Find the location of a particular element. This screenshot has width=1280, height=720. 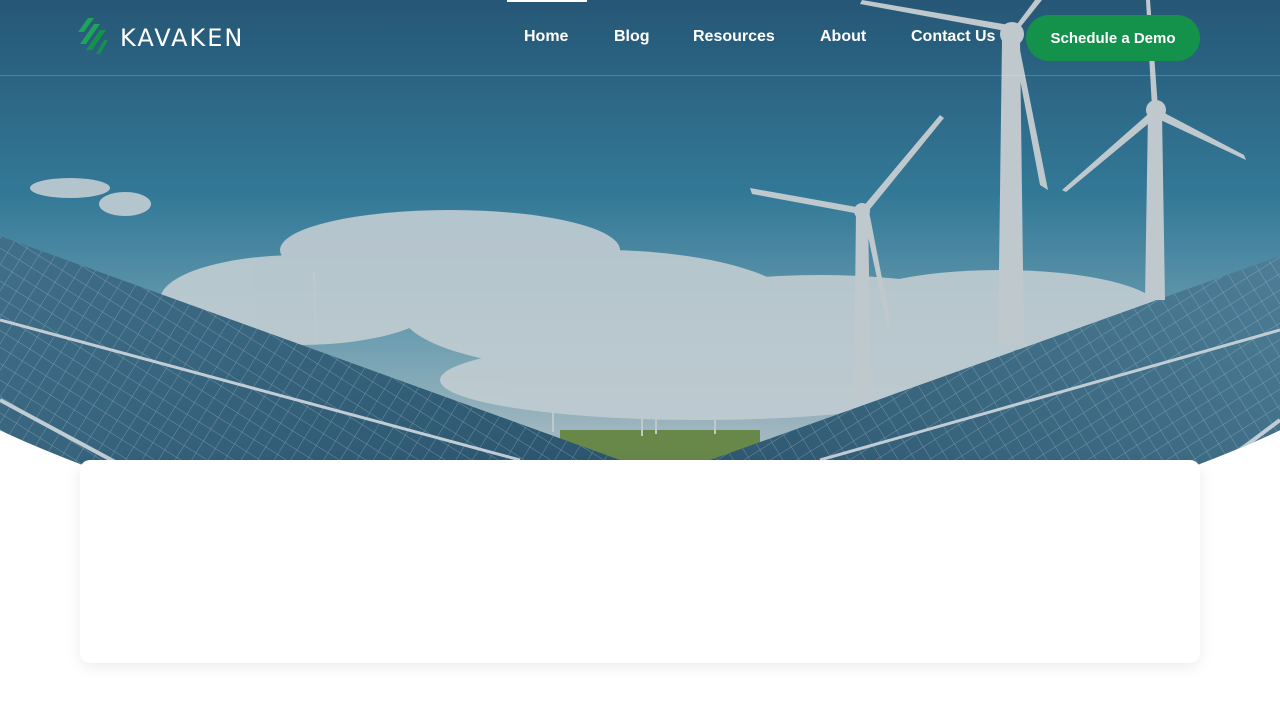

nav-resources: Resources is located at coordinates (734, 37).